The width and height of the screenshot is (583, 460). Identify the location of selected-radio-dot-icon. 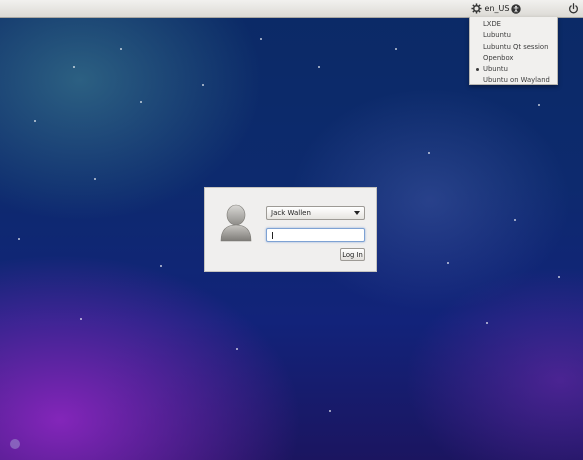
(477, 70).